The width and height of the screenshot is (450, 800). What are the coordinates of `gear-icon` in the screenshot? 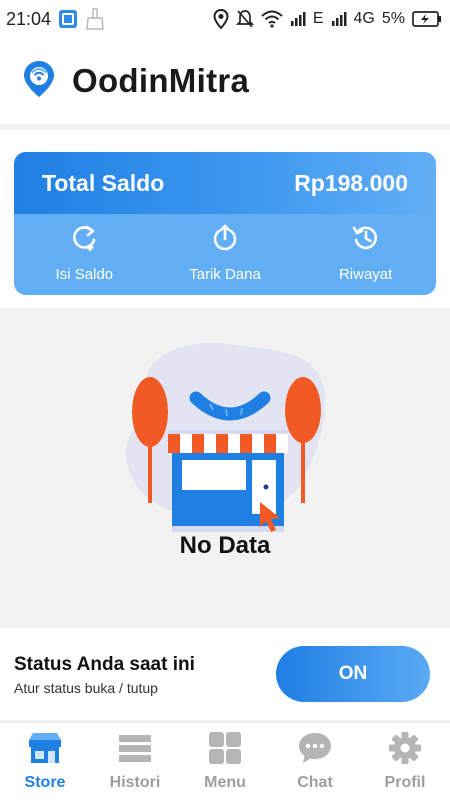 It's located at (405, 750).